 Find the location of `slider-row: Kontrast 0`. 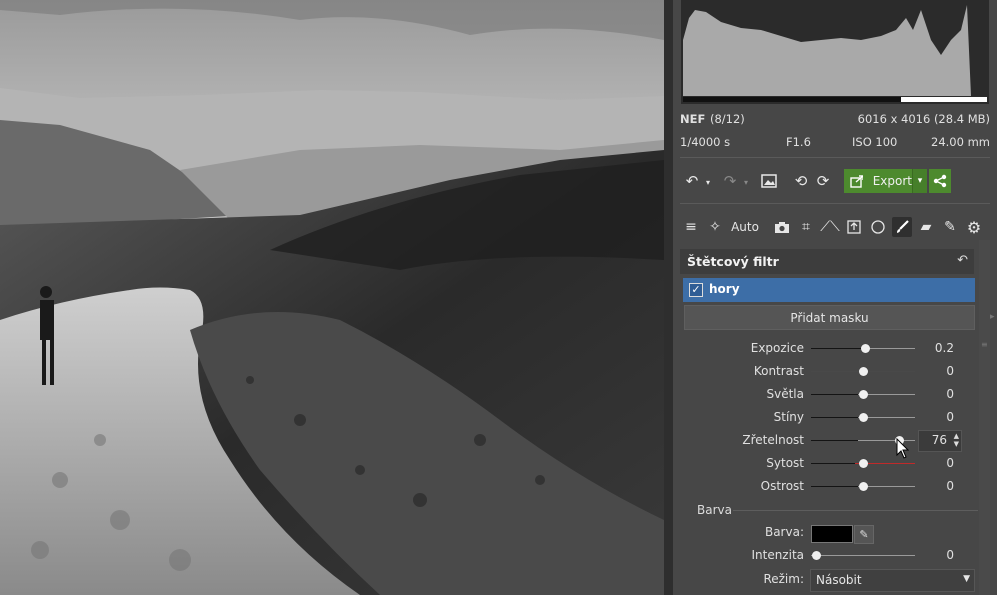

slider-row: Kontrast 0 is located at coordinates (823, 372).